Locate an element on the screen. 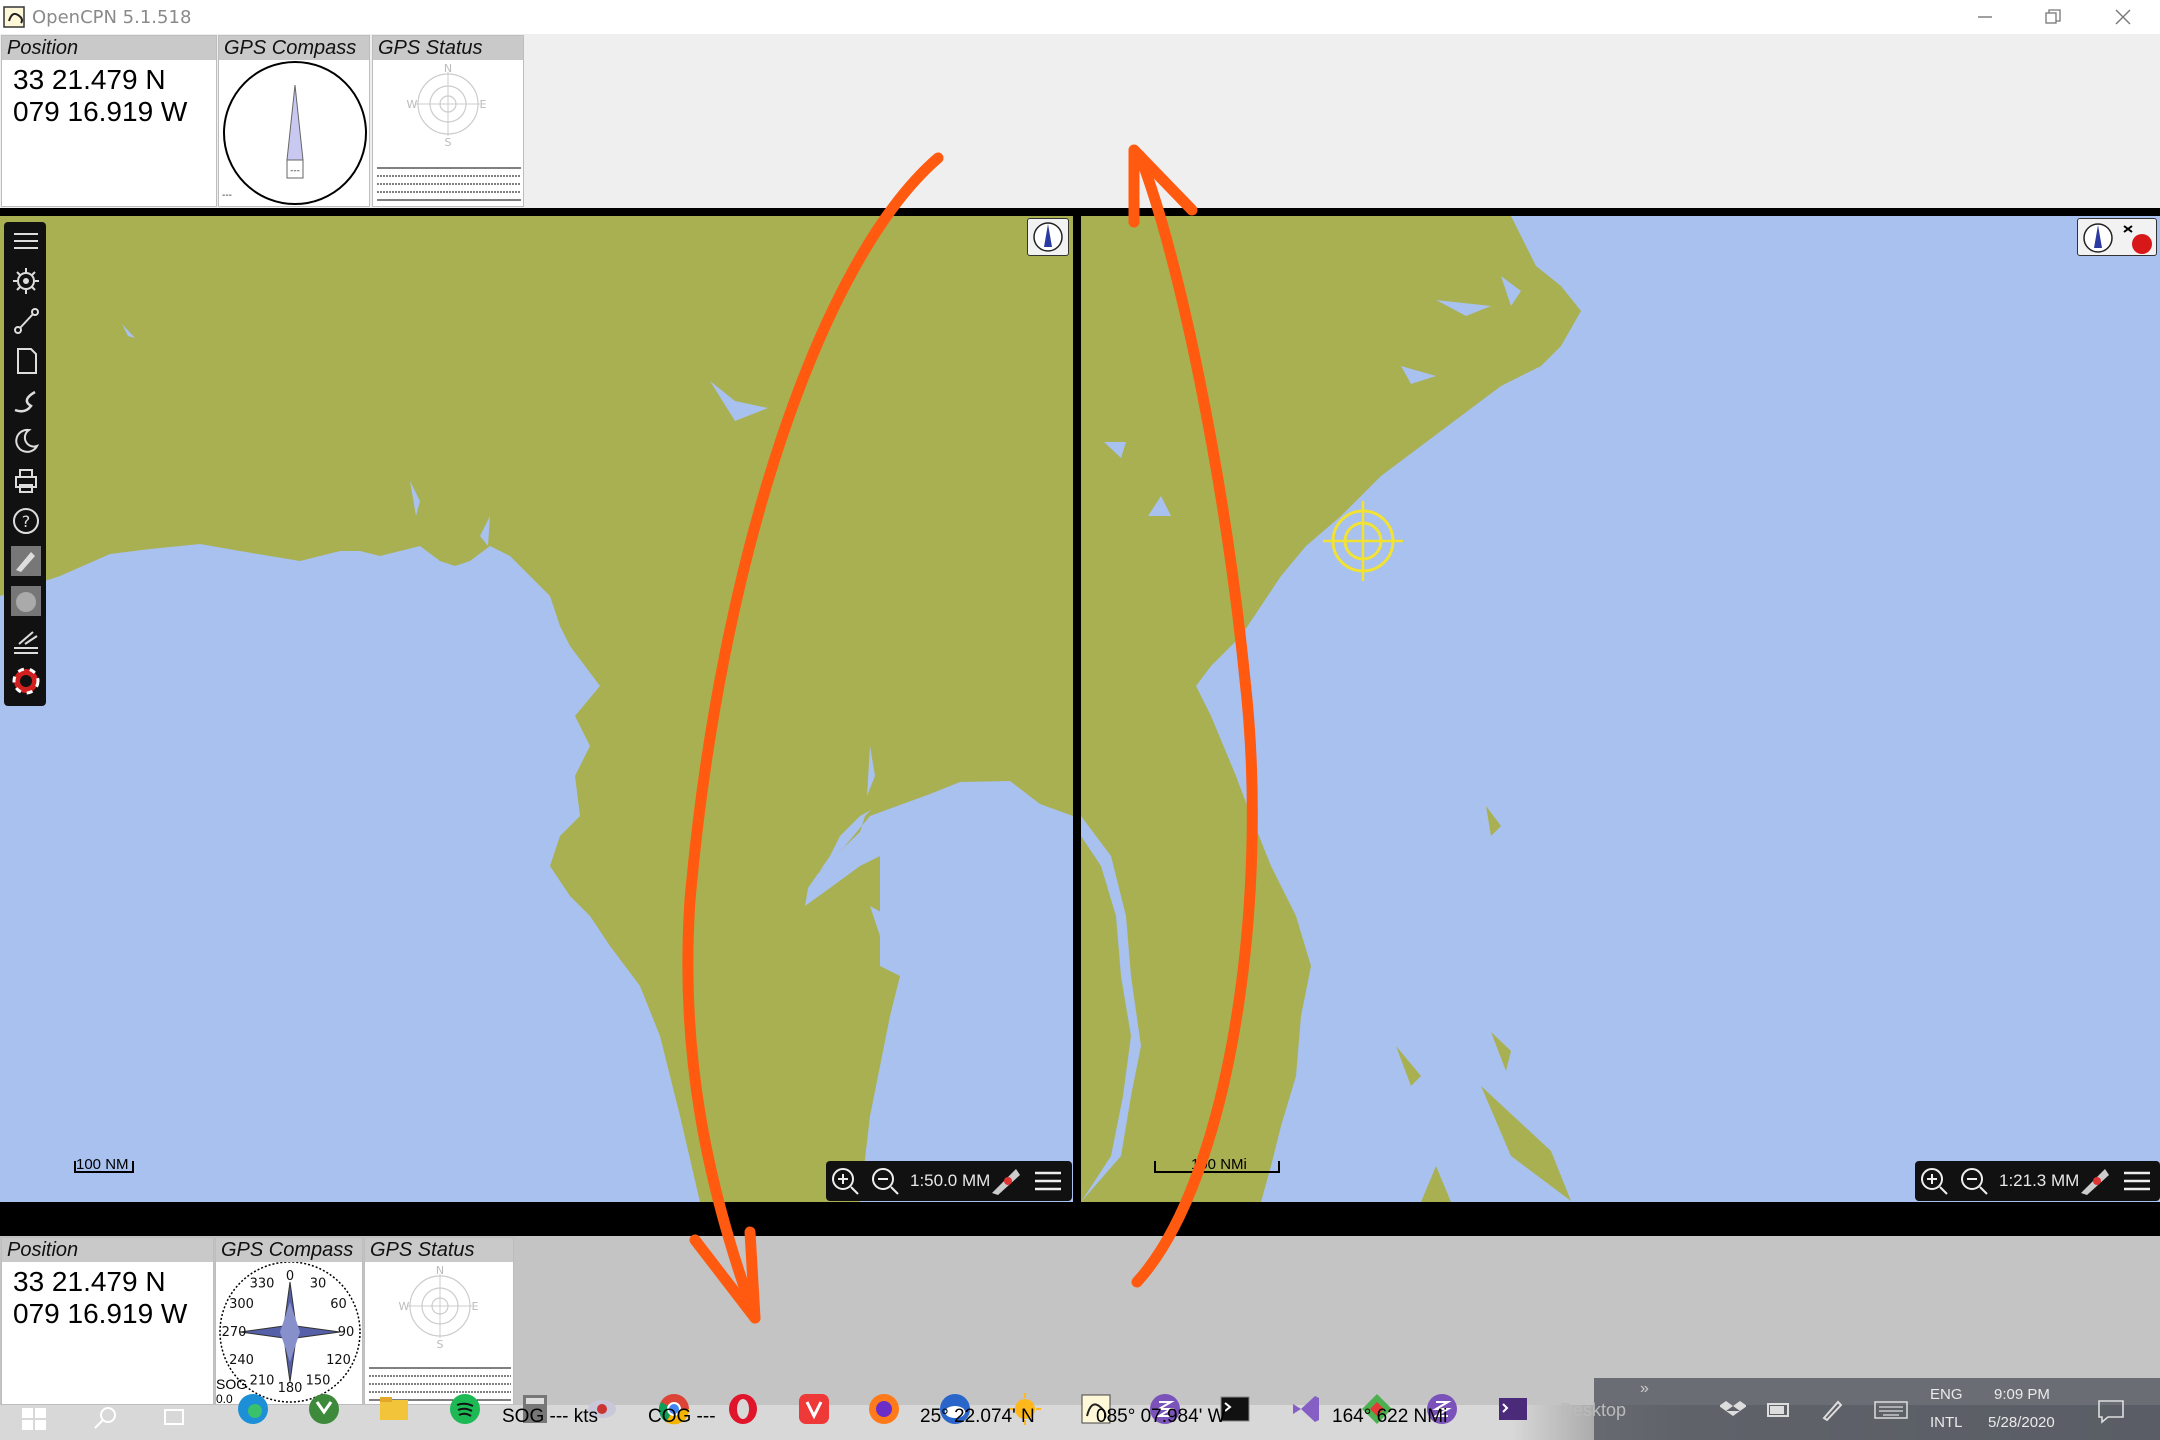  settings-icon is located at coordinates (26, 281).